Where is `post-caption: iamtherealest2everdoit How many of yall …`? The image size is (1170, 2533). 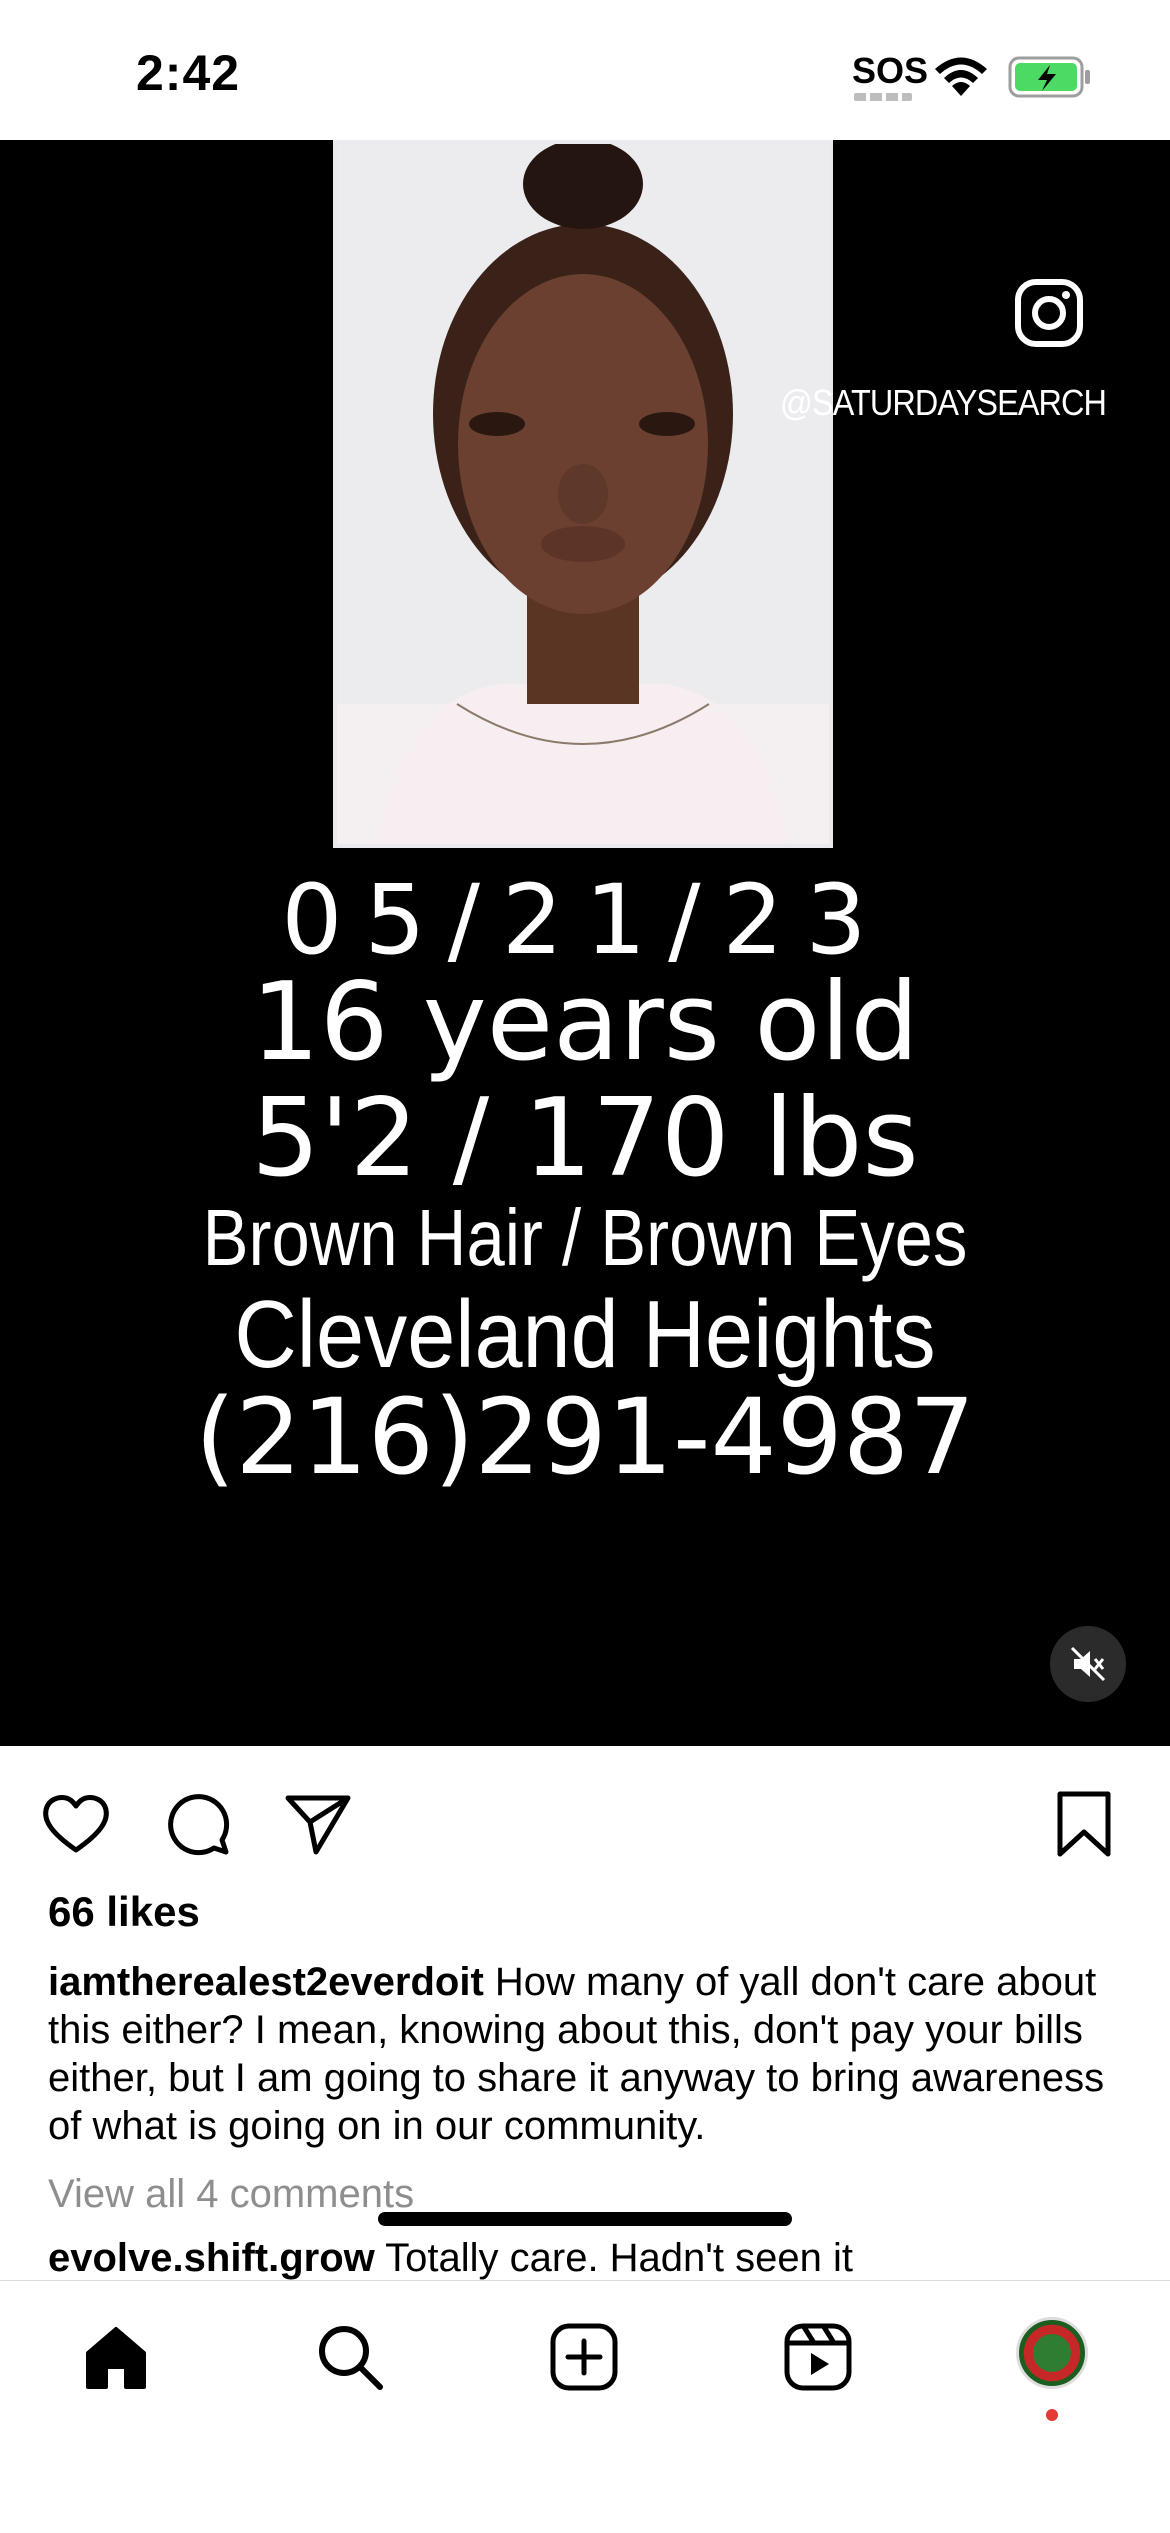
post-caption: iamtherealest2everdoit How many of yall … is located at coordinates (588, 2054).